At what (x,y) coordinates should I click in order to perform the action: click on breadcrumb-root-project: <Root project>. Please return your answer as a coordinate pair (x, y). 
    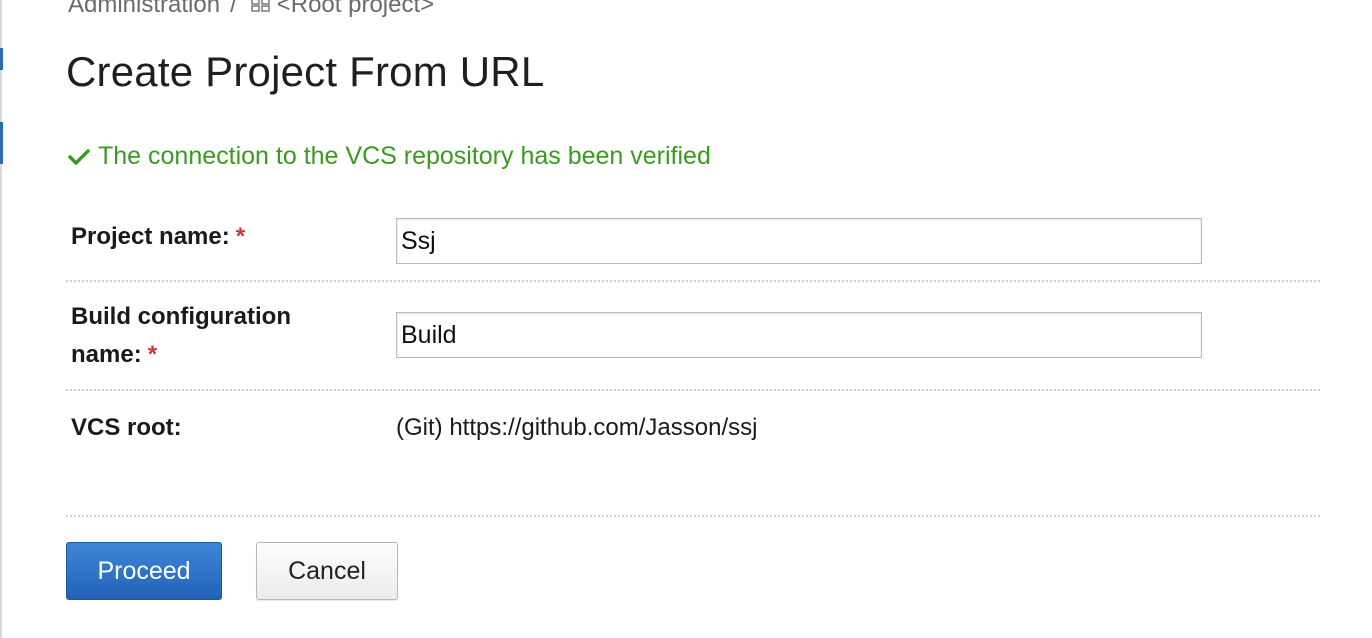
    Looking at the image, I should click on (355, 9).